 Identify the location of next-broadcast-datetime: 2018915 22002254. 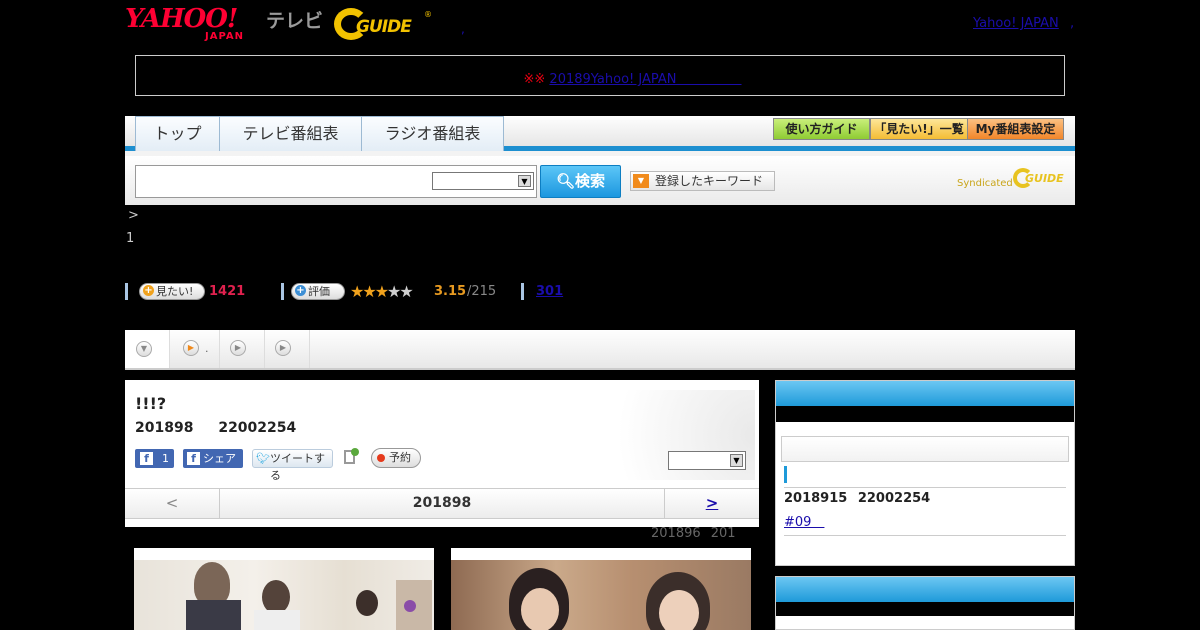
(857, 498).